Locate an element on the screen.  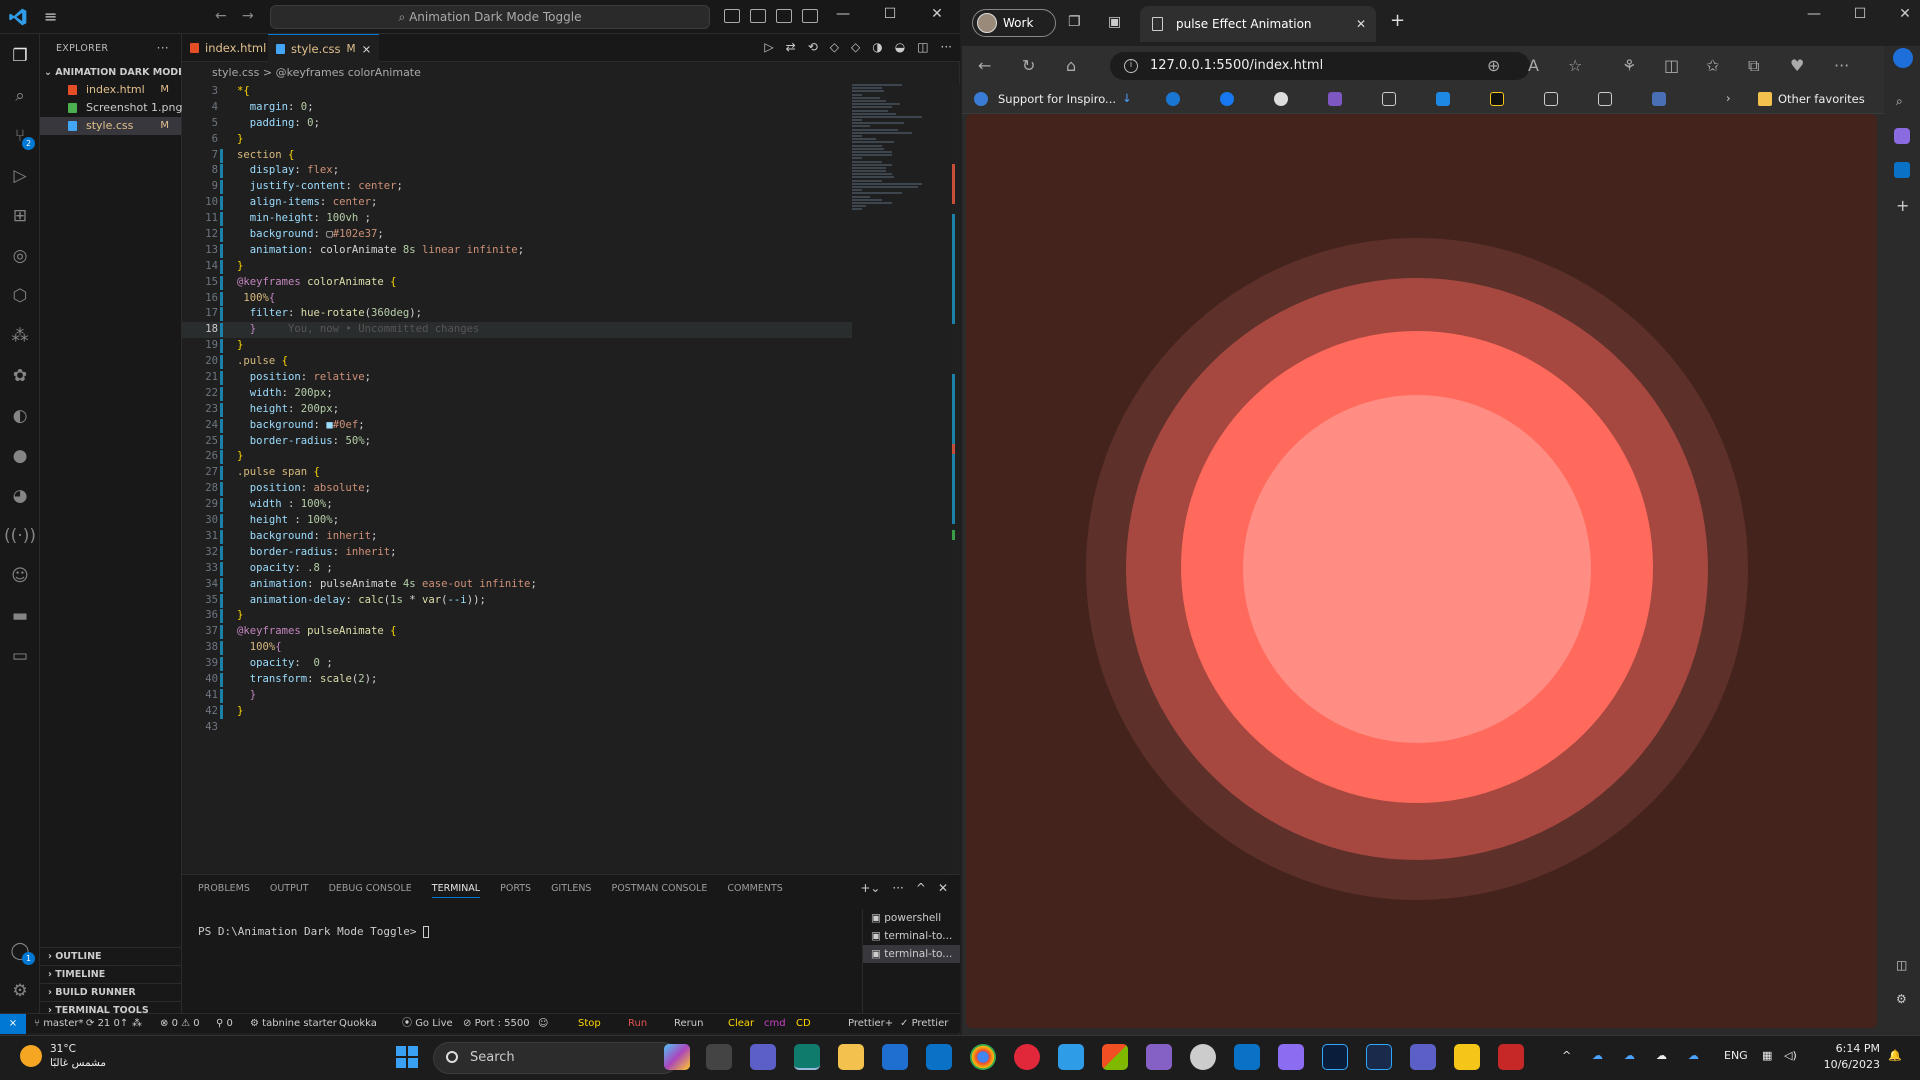
office-icon is located at coordinates (1115, 1057).